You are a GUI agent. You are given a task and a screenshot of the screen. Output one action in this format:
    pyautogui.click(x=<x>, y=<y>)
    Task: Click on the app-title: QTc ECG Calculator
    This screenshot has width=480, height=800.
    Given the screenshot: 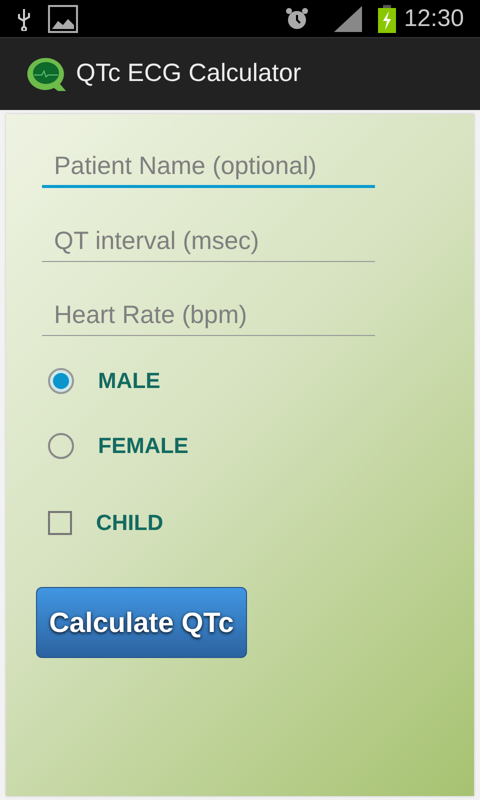 What is the action you would take?
    pyautogui.click(x=189, y=74)
    